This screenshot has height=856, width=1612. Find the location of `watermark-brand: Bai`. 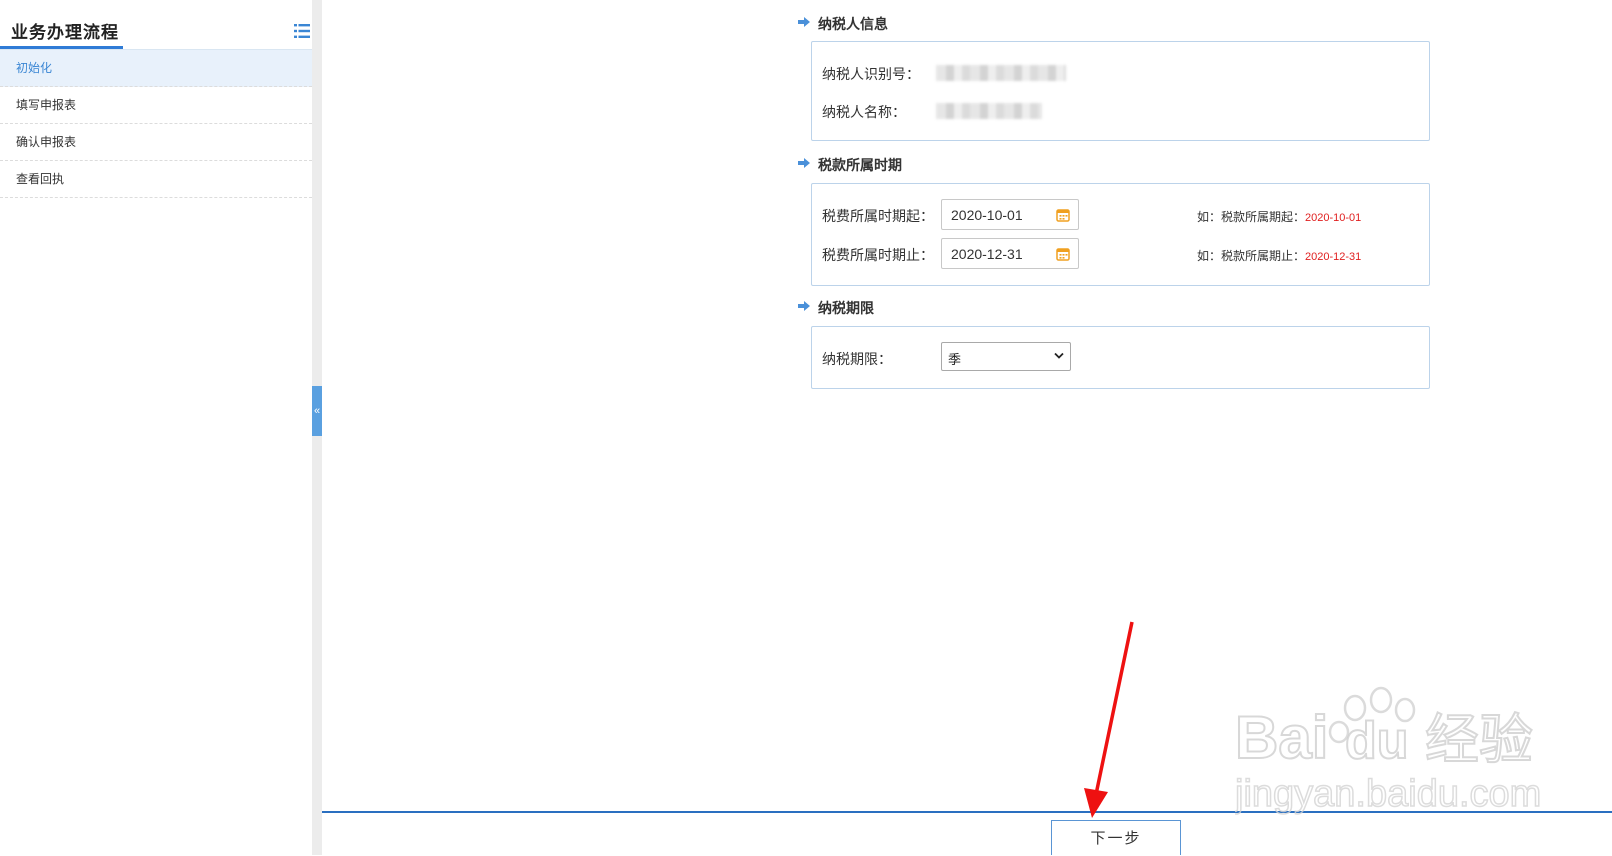

watermark-brand: Bai is located at coordinates (1281, 737).